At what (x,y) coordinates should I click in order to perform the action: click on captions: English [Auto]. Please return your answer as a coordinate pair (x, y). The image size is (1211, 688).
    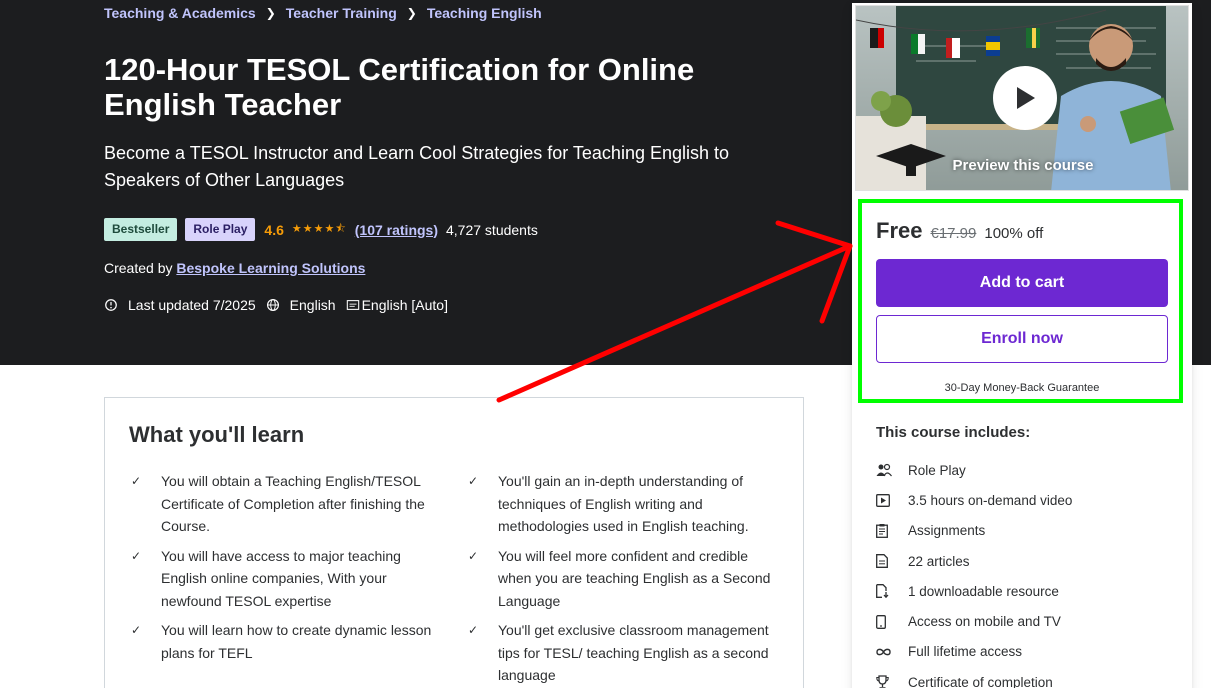
    Looking at the image, I should click on (397, 305).